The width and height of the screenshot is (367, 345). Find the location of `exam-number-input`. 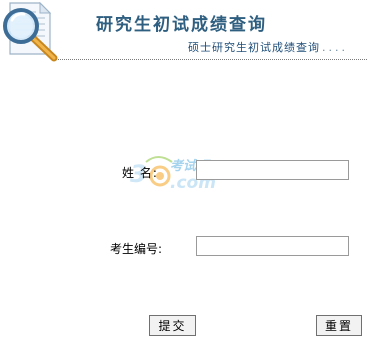

exam-number-input is located at coordinates (272, 246).